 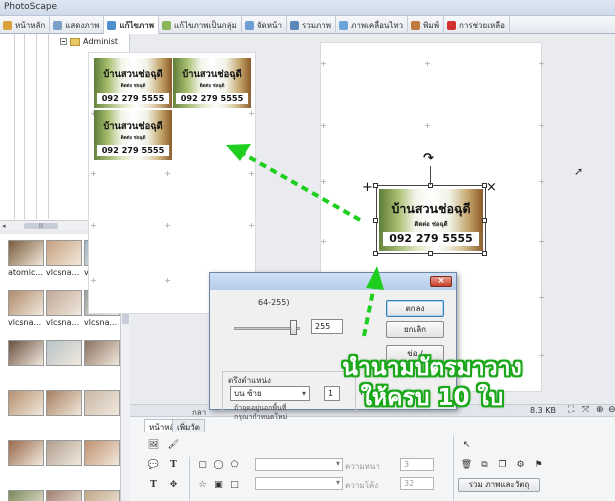 I want to click on position-select: บน ซ้าย ▾, so click(x=270, y=393).